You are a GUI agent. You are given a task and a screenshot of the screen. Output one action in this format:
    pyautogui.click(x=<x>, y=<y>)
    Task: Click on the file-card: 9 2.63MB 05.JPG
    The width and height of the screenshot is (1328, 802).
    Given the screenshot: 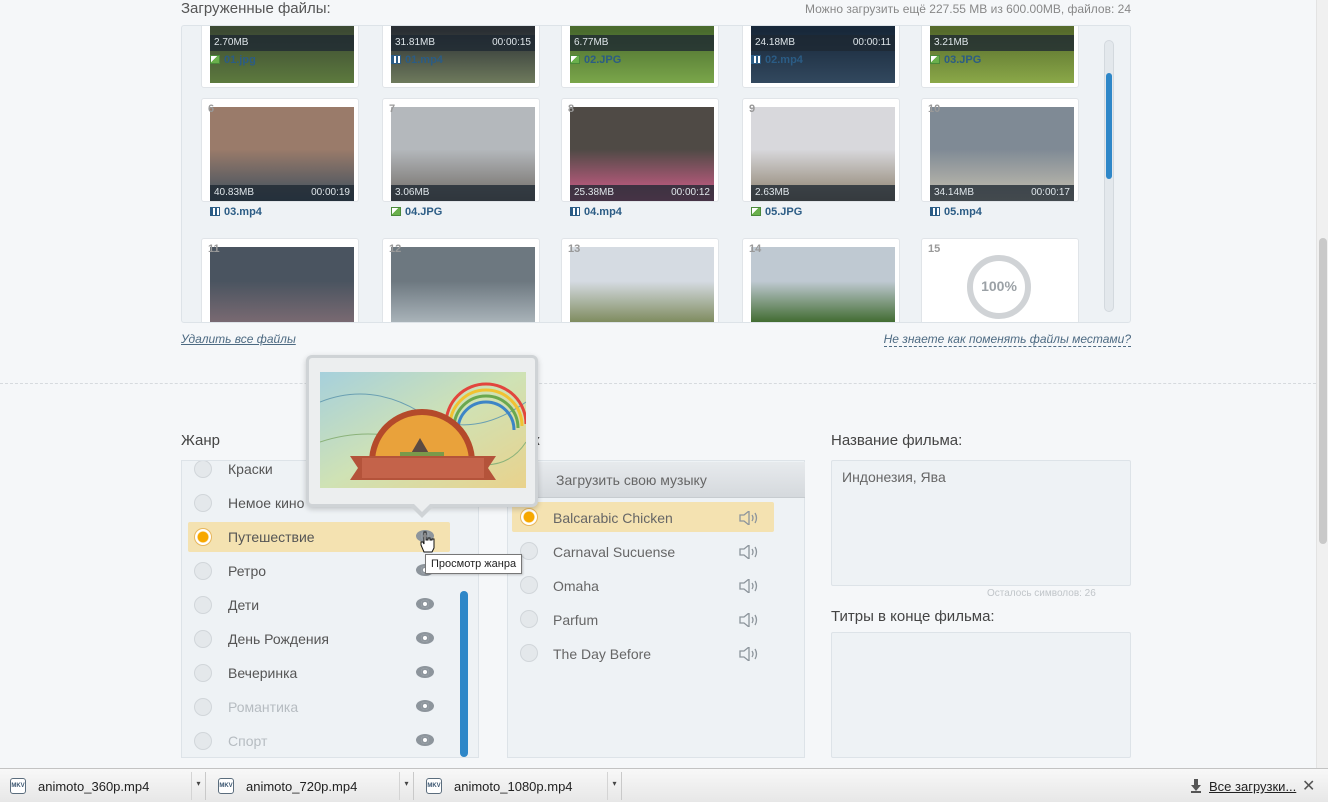 What is the action you would take?
    pyautogui.click(x=821, y=158)
    